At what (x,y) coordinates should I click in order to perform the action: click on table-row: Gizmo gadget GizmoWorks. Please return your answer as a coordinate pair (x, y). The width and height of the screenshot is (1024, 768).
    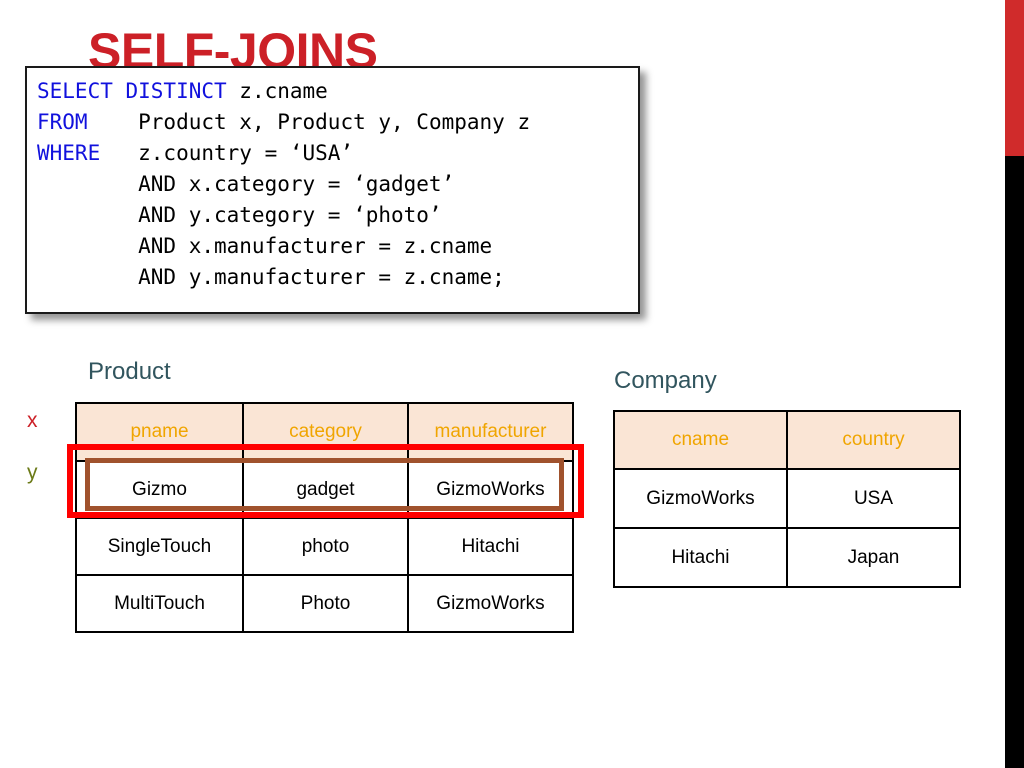
    Looking at the image, I should click on (324, 489).